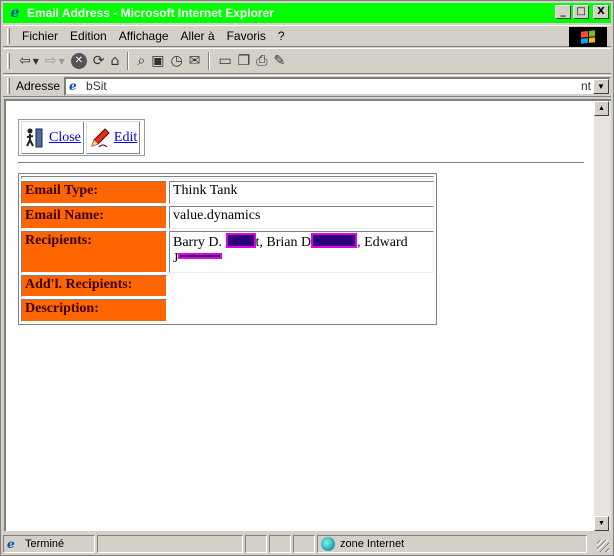  What do you see at coordinates (372, 544) in the screenshot?
I see `zone-text: zone Internet` at bounding box center [372, 544].